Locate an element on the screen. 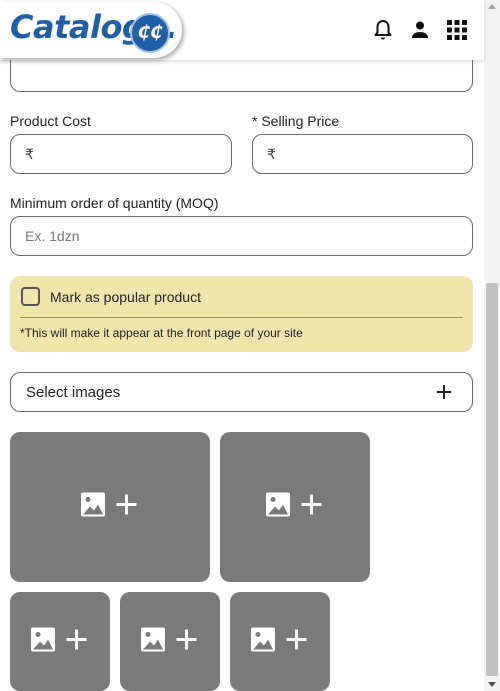 The image size is (500, 691). logo: Cataloge. ₵₵ is located at coordinates (91, 30).